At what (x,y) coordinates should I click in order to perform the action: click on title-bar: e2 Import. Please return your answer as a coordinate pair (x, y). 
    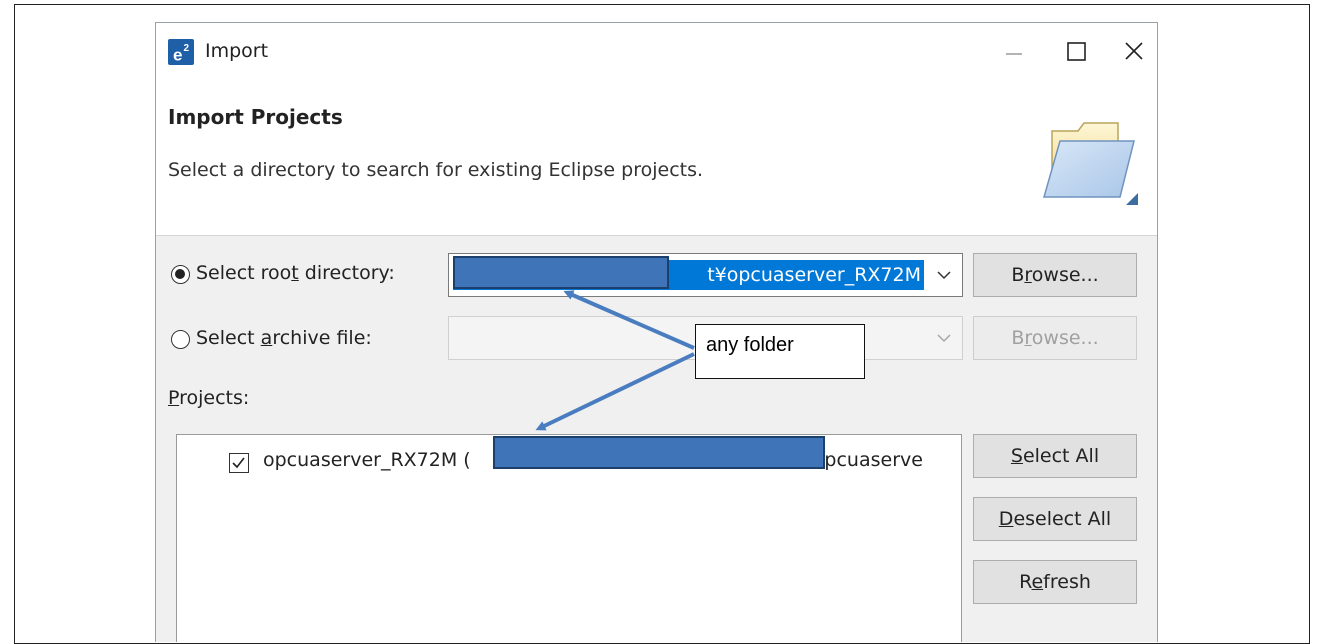
    Looking at the image, I should click on (656, 54).